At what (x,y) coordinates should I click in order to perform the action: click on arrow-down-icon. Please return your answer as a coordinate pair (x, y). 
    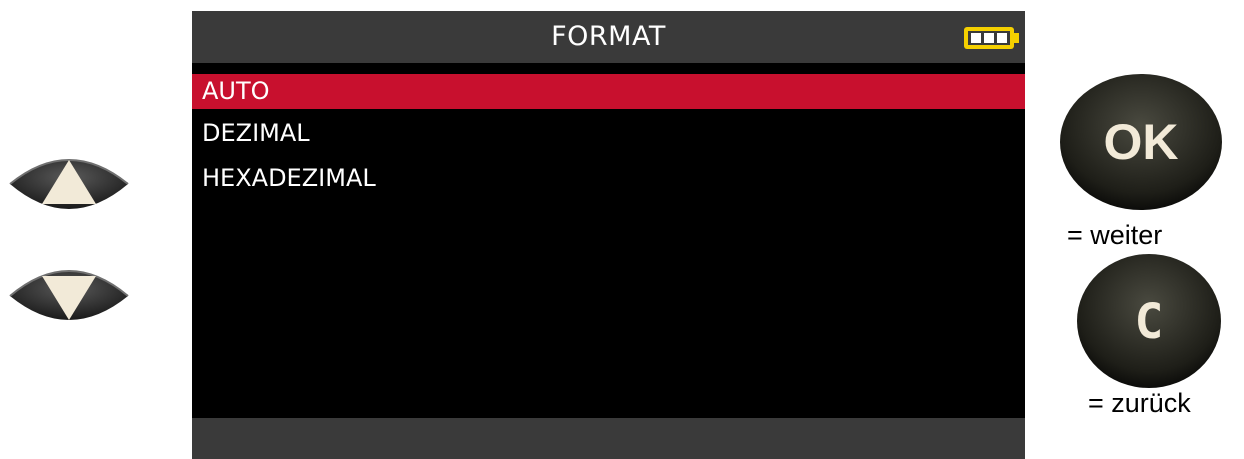
    Looking at the image, I should click on (69, 295).